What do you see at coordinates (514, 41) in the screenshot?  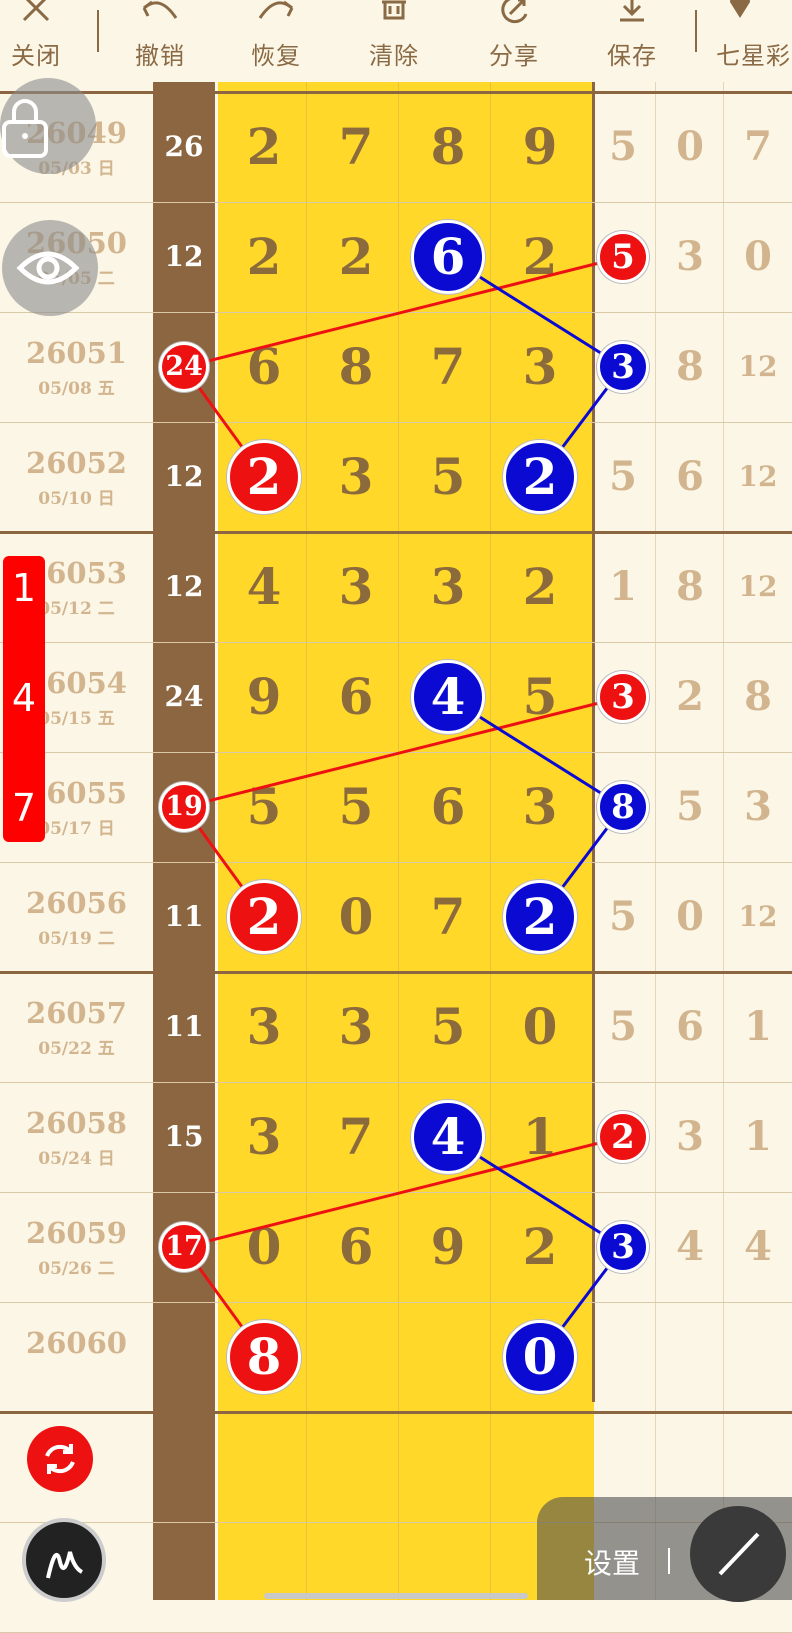 I see `share-button: 分享` at bounding box center [514, 41].